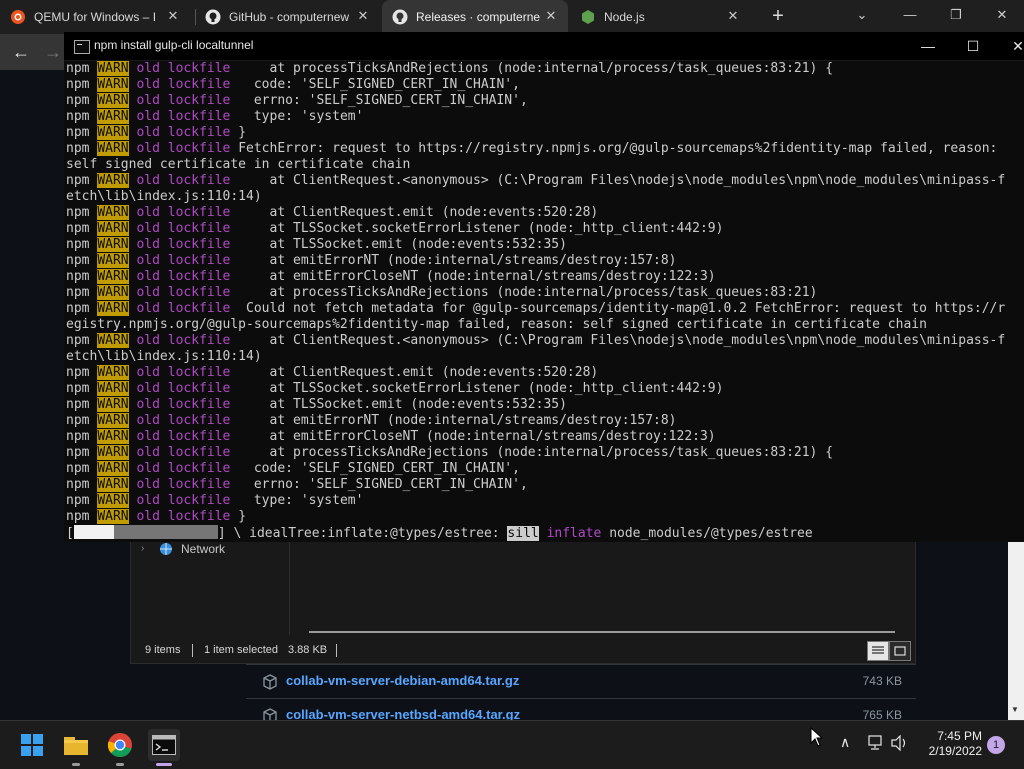  I want to click on tab-search-button: ⌄, so click(862, 15).